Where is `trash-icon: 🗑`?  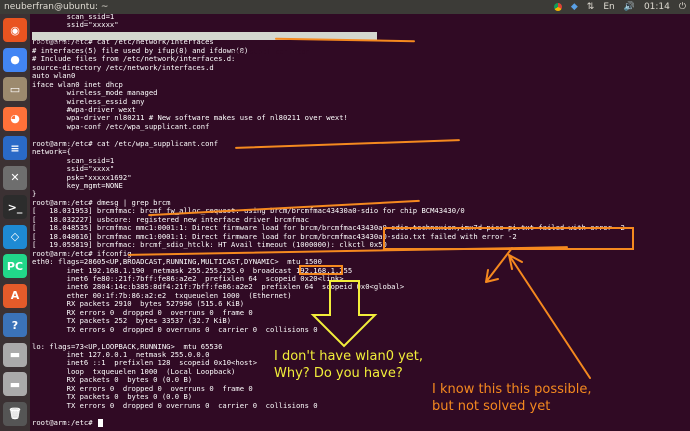
trash-icon: 🗑 is located at coordinates (15, 413).